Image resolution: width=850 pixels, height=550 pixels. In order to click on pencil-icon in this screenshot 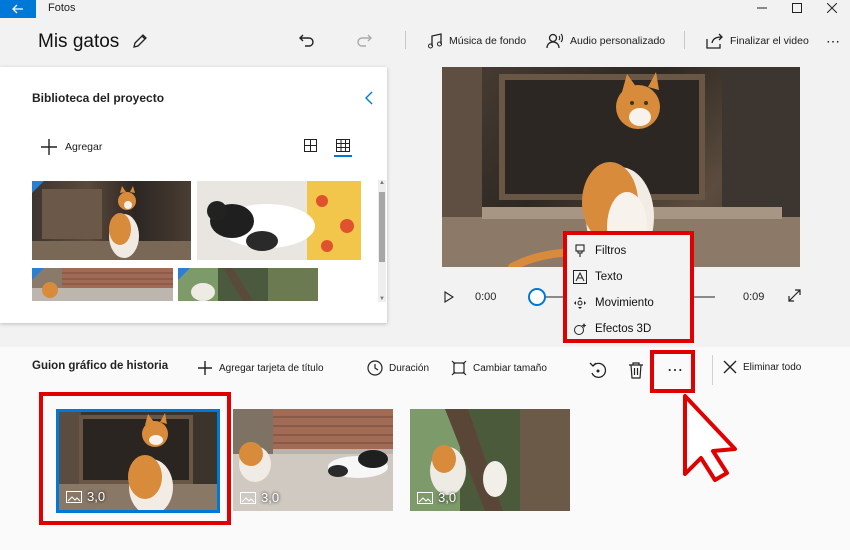, I will do `click(140, 41)`.